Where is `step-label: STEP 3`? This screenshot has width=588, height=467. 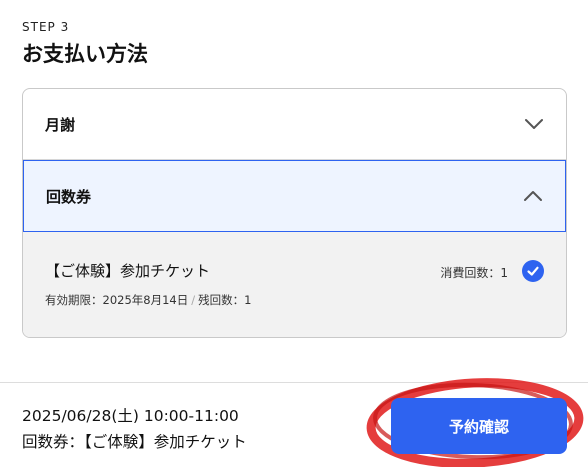 step-label: STEP 3 is located at coordinates (46, 27).